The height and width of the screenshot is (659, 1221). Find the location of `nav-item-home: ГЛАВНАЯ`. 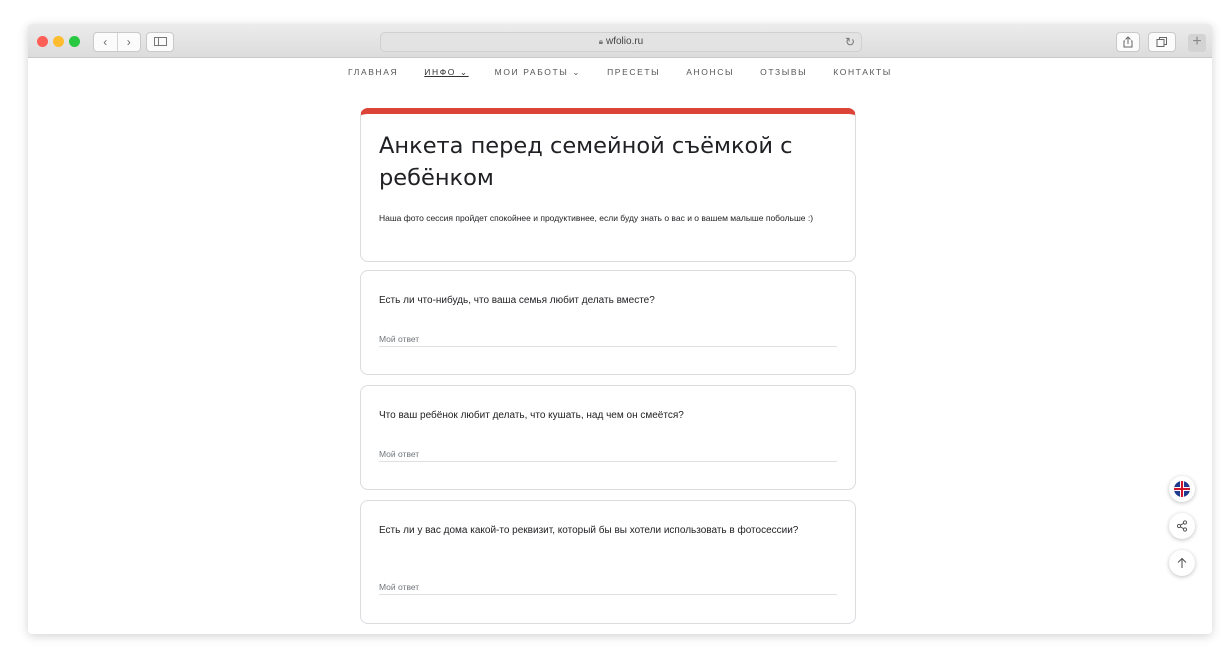

nav-item-home: ГЛАВНАЯ is located at coordinates (373, 72).